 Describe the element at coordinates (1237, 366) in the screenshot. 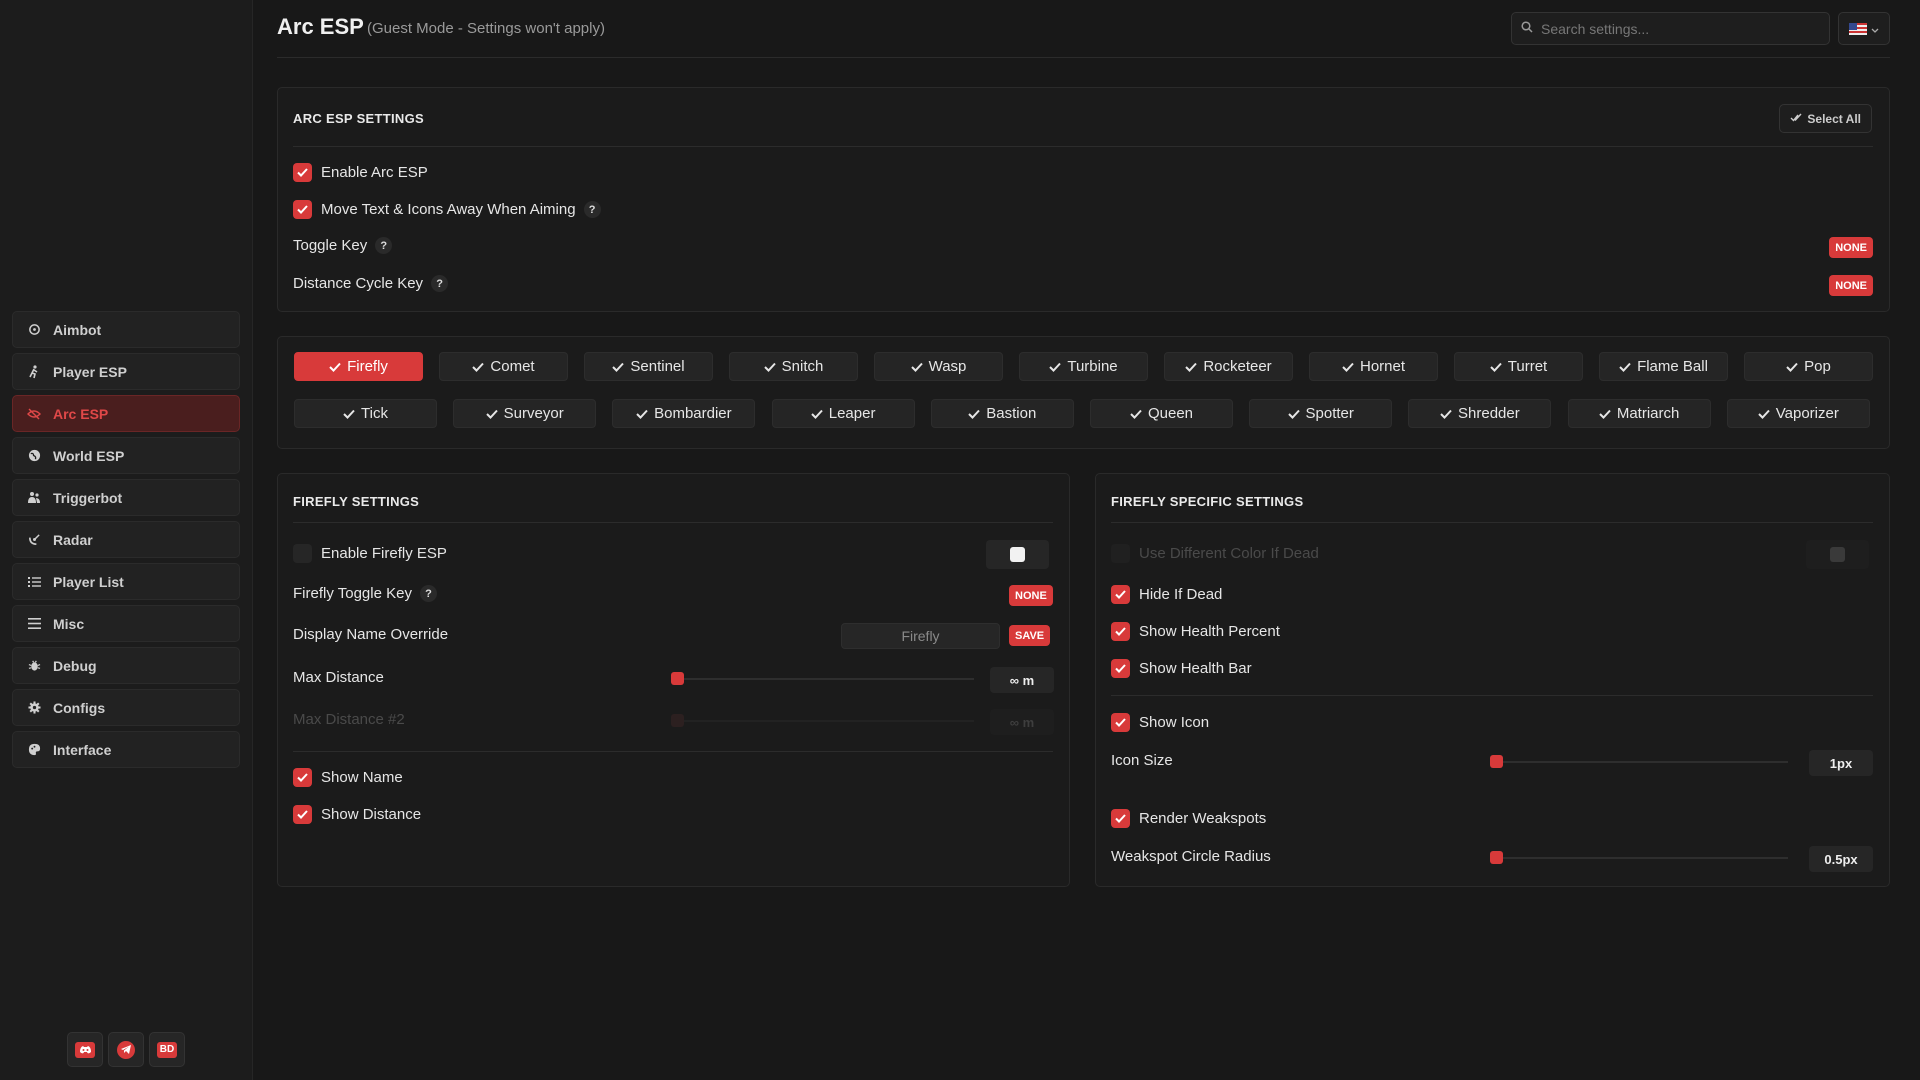

I see `target-chip-label: Rocketeer` at that location.